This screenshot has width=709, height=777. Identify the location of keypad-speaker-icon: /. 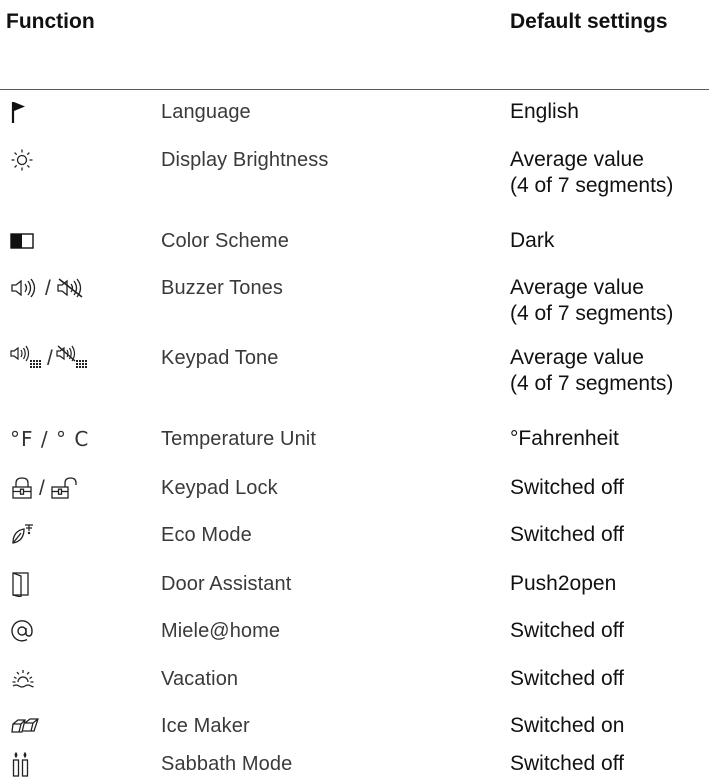
(50, 358).